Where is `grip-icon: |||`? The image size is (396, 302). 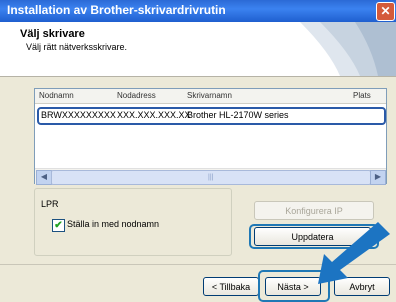
grip-icon: ||| is located at coordinates (211, 177).